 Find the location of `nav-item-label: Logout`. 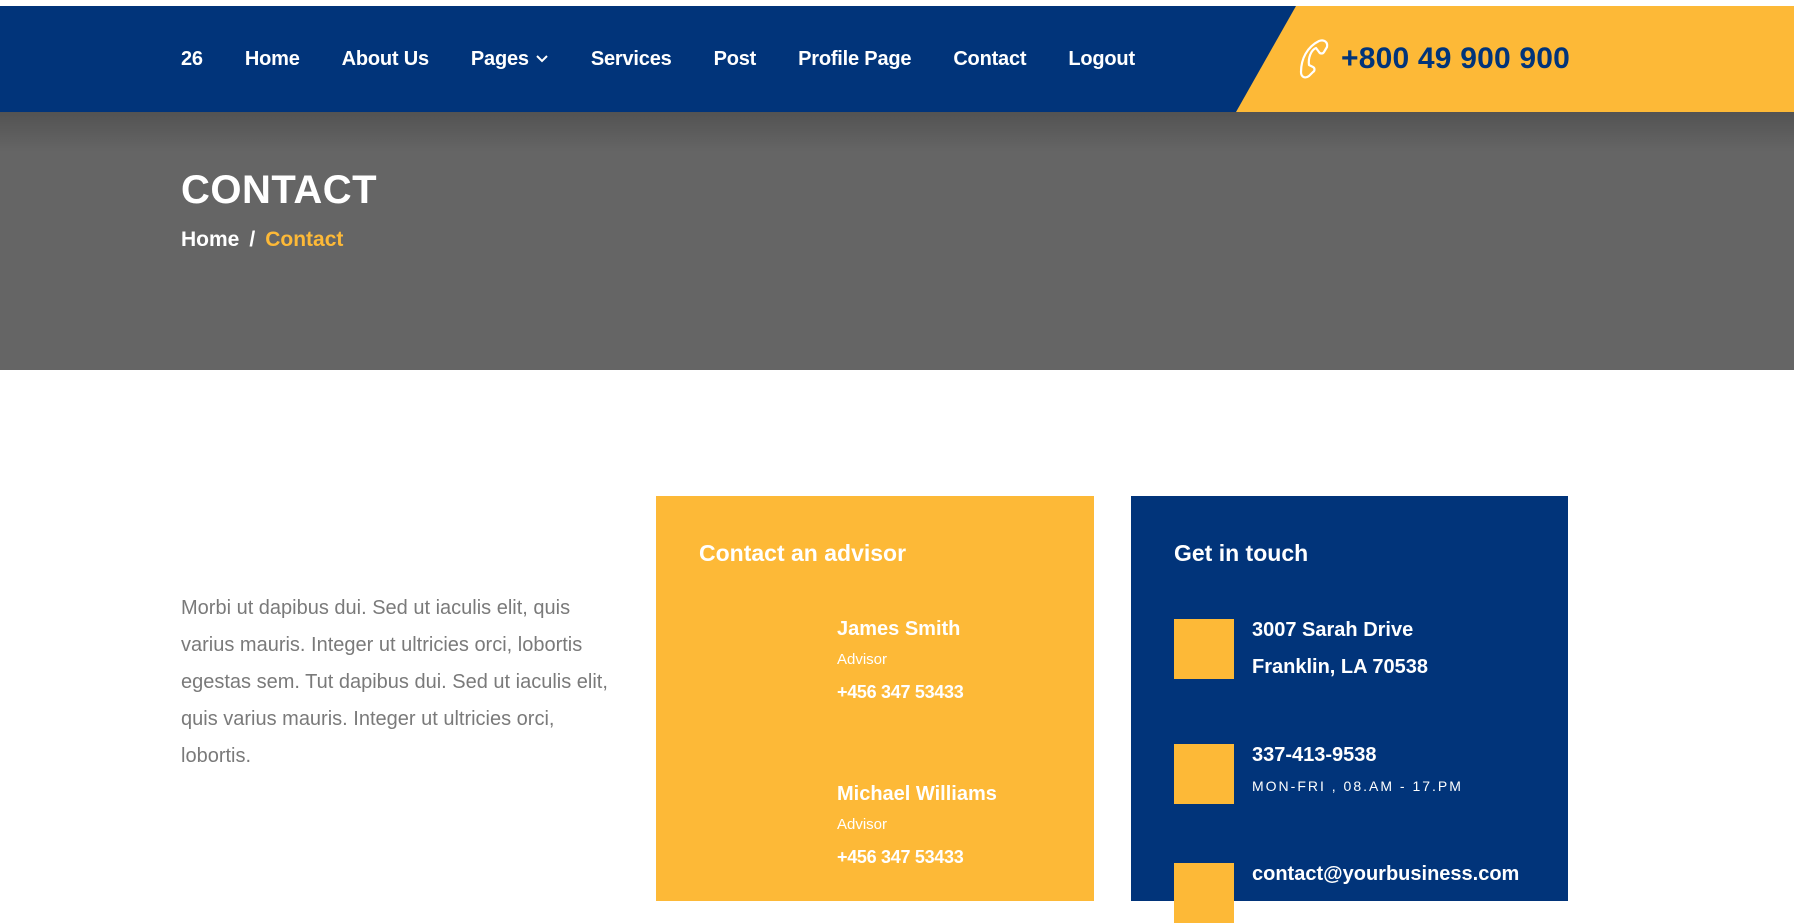

nav-item-label: Logout is located at coordinates (1101, 58).